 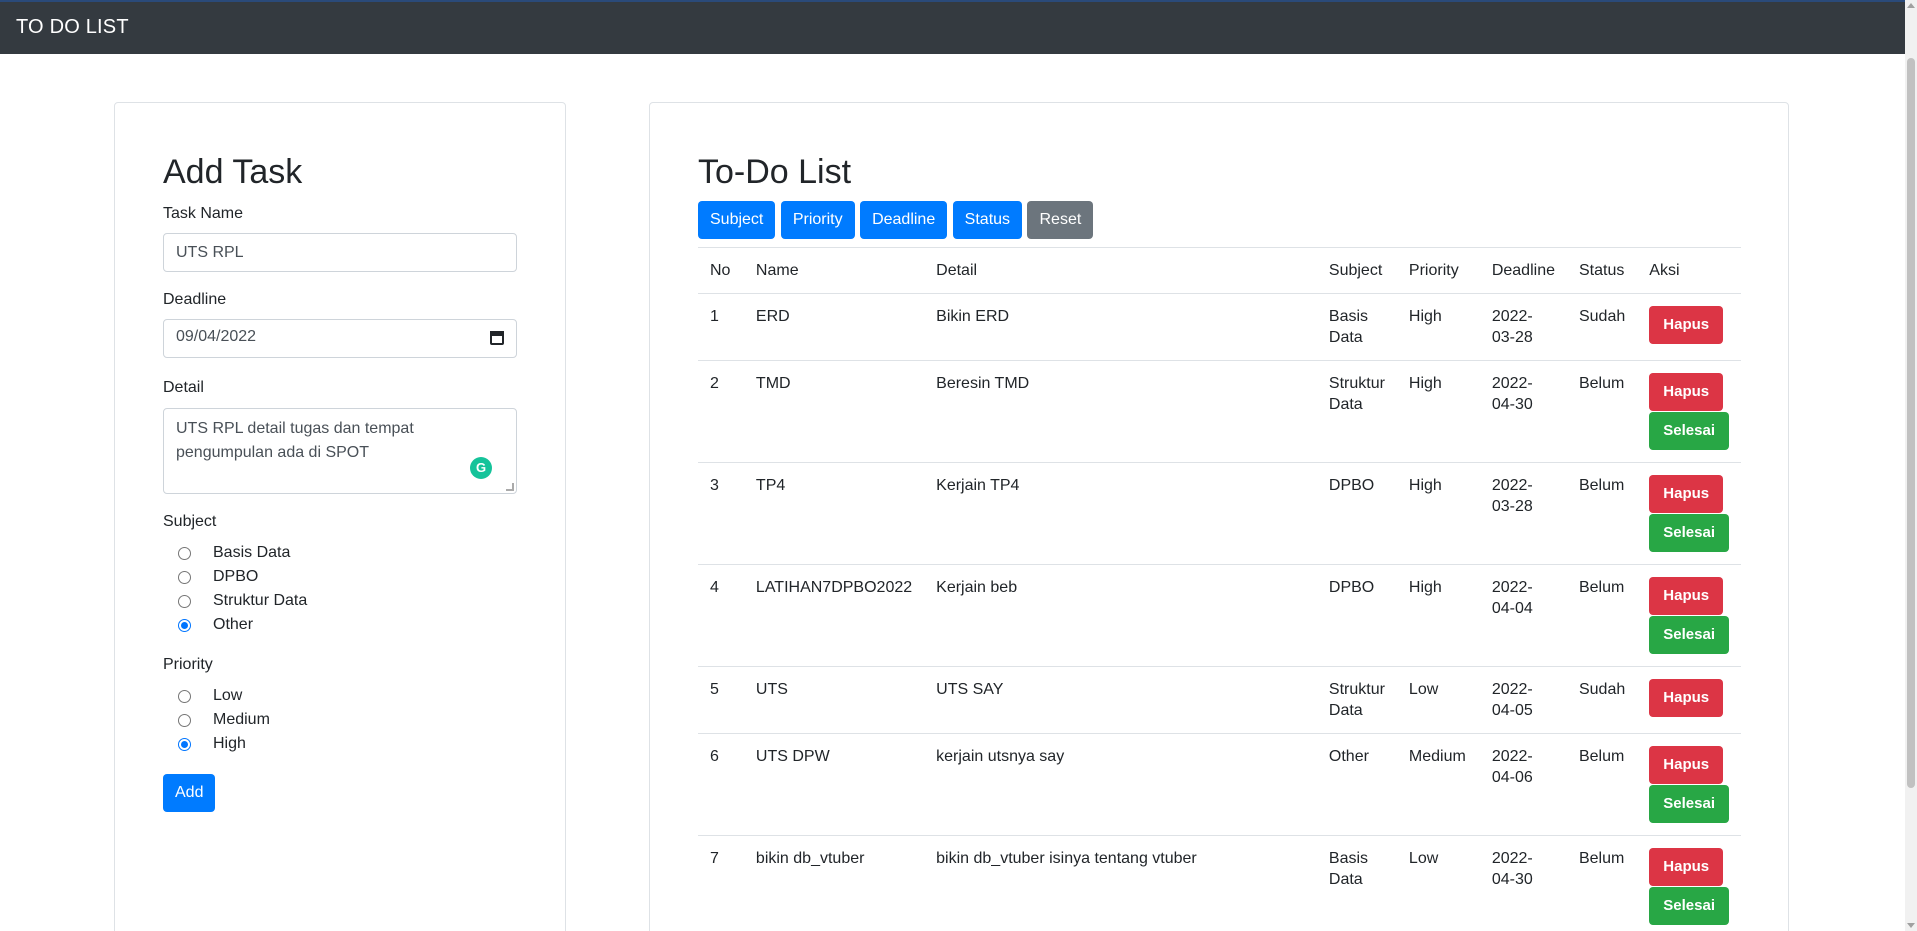 What do you see at coordinates (340, 252) in the screenshot?
I see `task-name-input` at bounding box center [340, 252].